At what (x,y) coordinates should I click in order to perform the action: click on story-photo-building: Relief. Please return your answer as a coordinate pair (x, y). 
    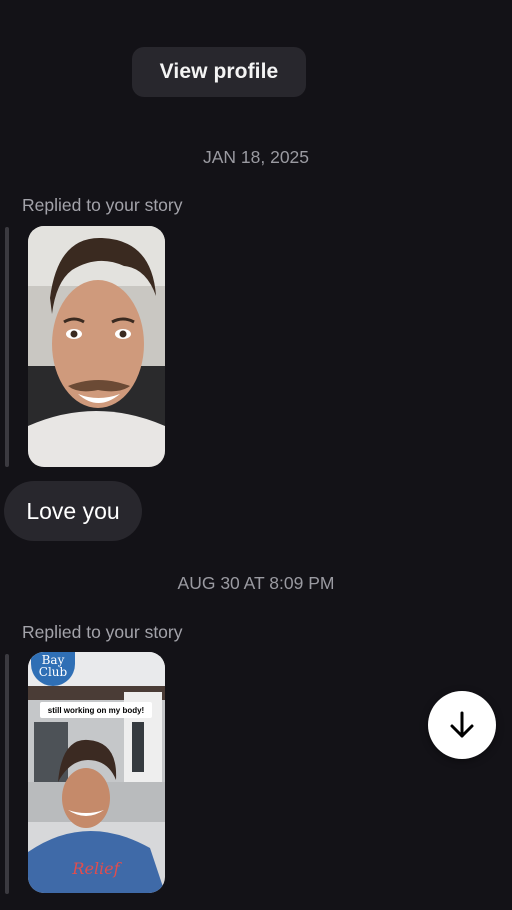
    Looking at the image, I should click on (96, 772).